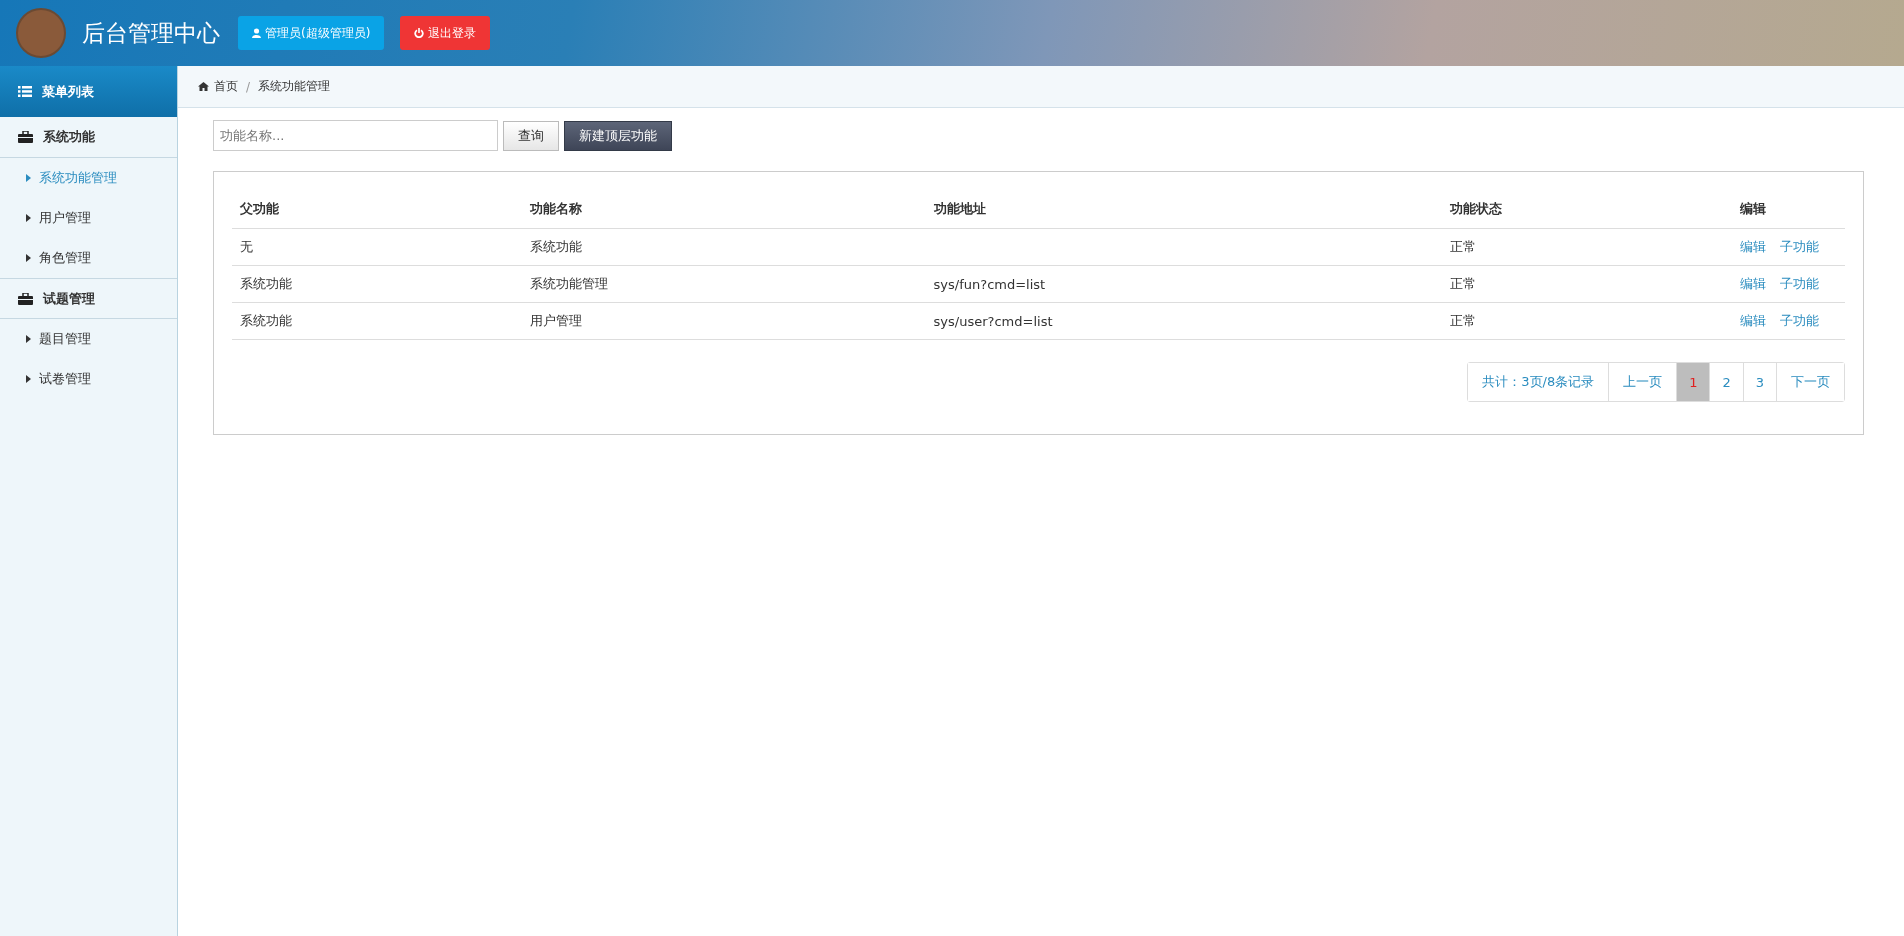  What do you see at coordinates (1810, 382) in the screenshot?
I see `next-page-link: 下一页` at bounding box center [1810, 382].